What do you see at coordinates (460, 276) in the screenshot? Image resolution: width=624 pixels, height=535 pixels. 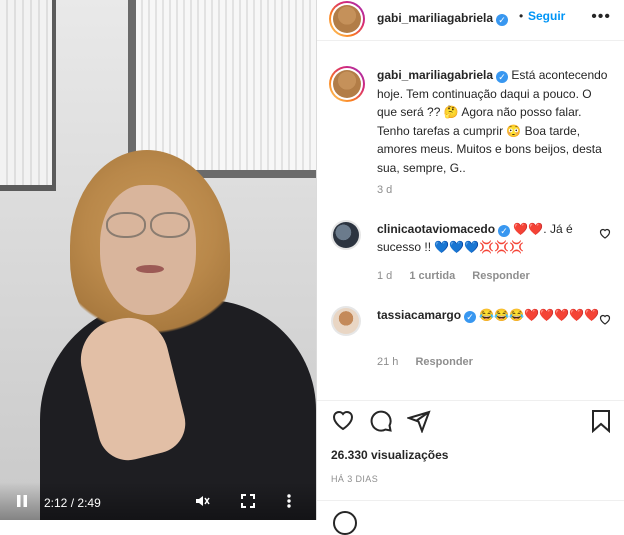 I see `comment-meta: 1 d 1 curtida Responder` at bounding box center [460, 276].